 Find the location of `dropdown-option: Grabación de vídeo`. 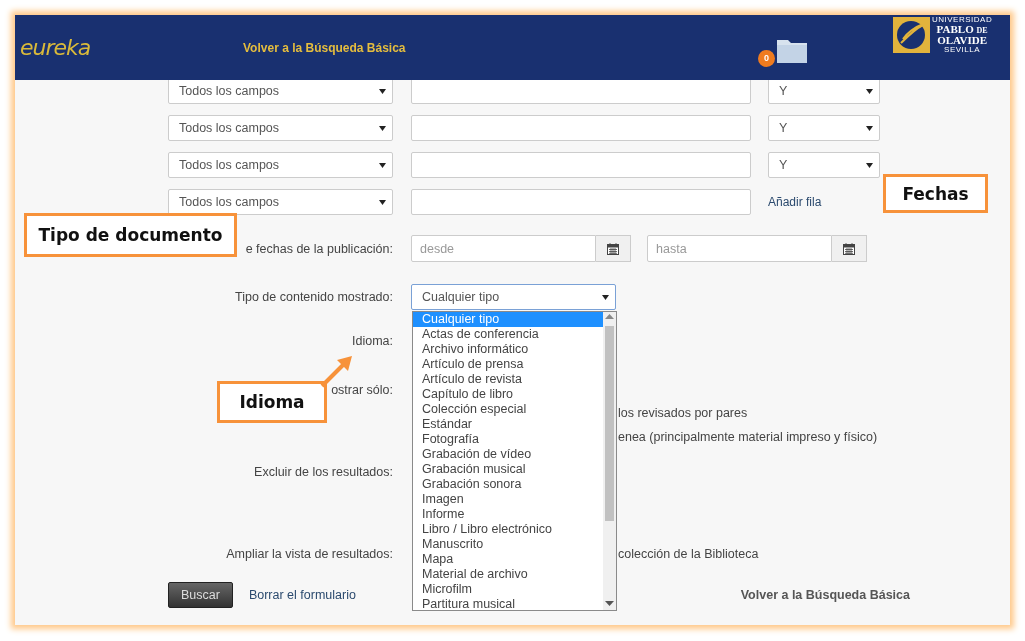

dropdown-option: Grabación de vídeo is located at coordinates (508, 454).